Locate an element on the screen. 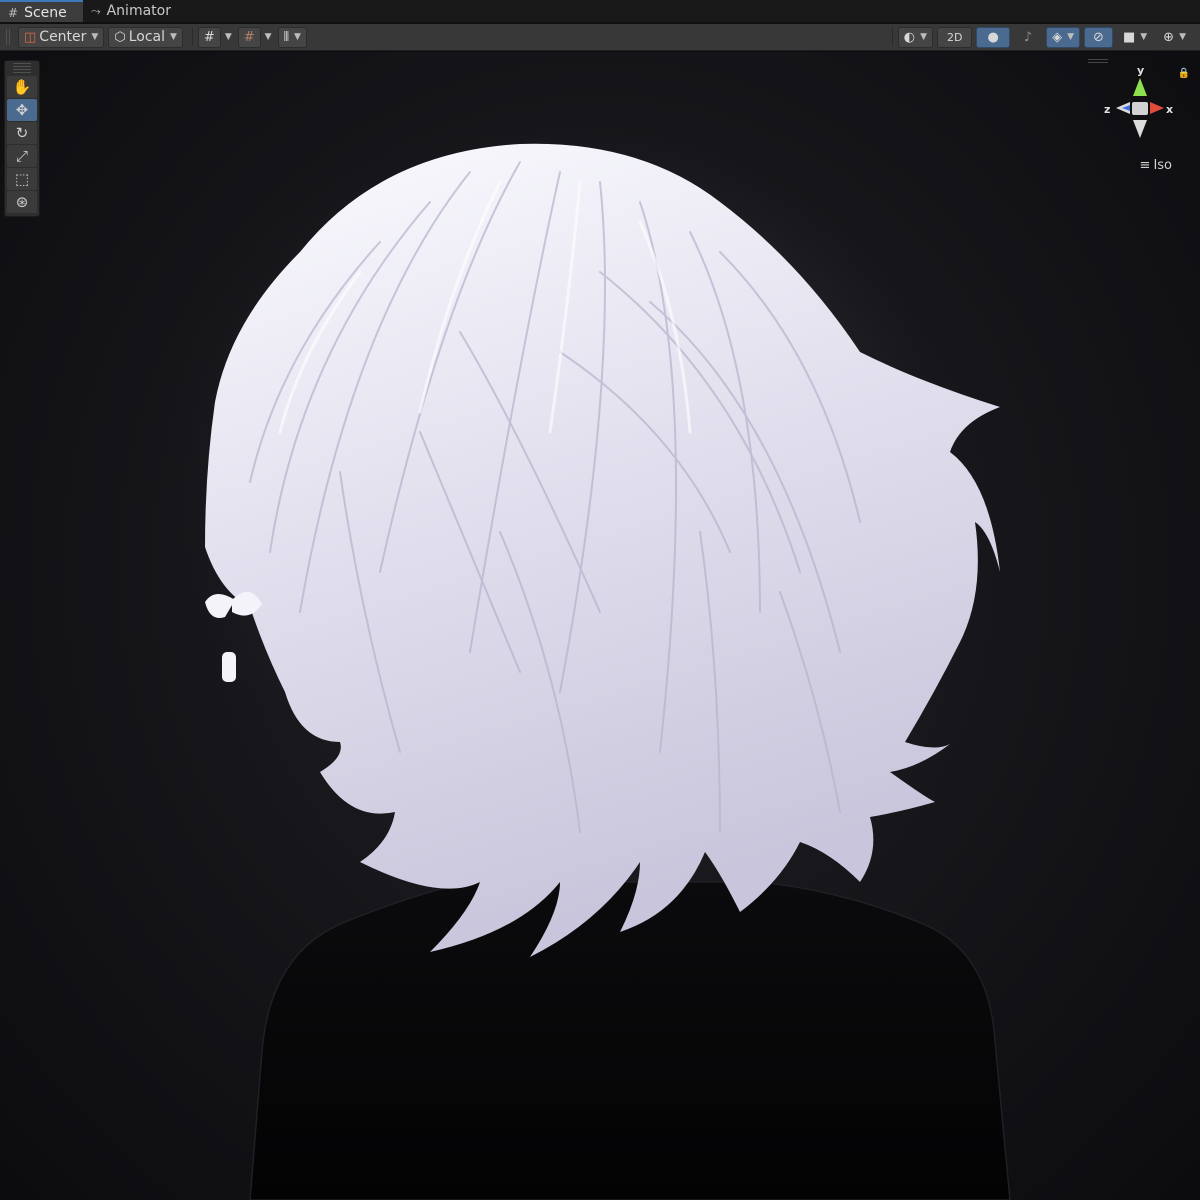 The width and height of the screenshot is (1200, 1200). rect-transform-icon: ⬚ is located at coordinates (22, 179).